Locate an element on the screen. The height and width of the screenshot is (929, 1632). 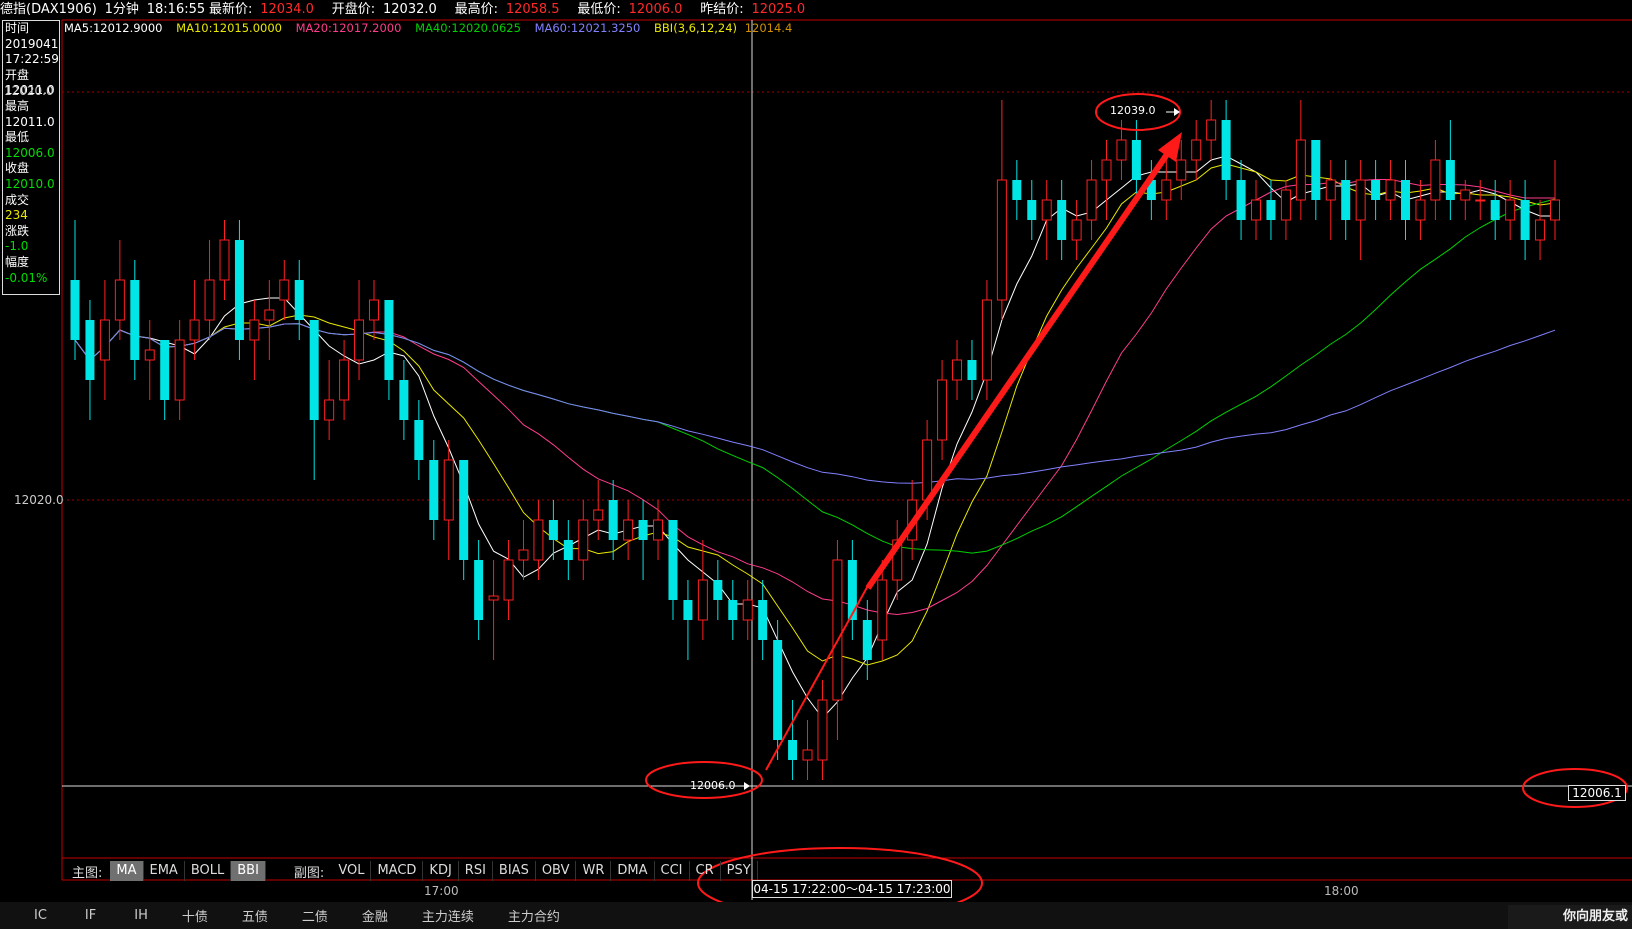
tab-bbi: BBI is located at coordinates (248, 871).